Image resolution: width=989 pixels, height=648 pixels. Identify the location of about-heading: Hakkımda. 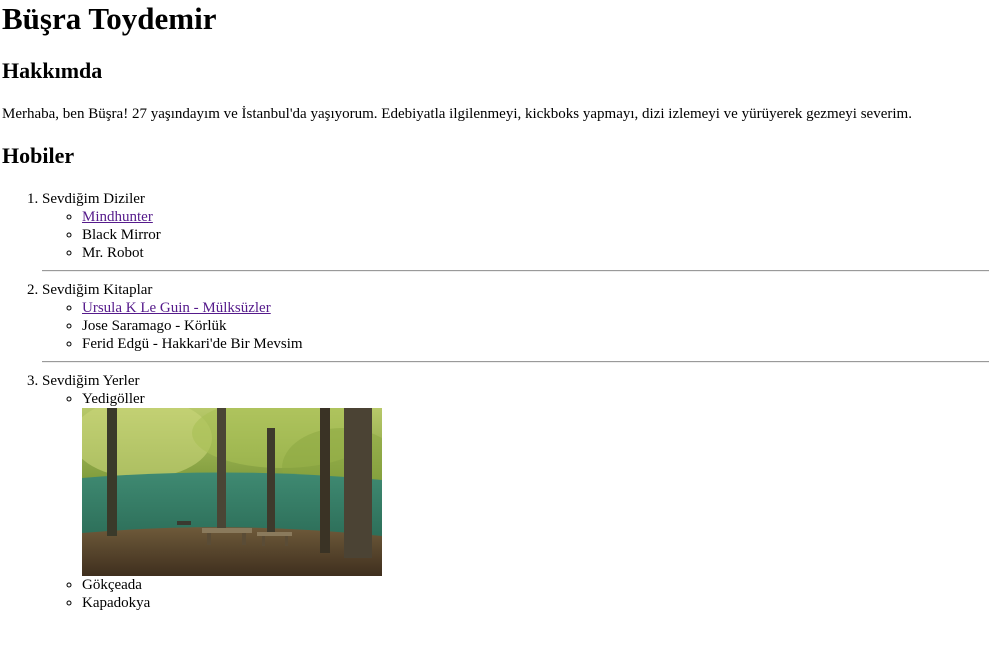
(52, 70).